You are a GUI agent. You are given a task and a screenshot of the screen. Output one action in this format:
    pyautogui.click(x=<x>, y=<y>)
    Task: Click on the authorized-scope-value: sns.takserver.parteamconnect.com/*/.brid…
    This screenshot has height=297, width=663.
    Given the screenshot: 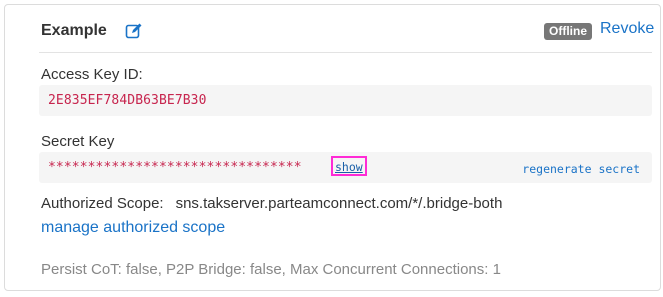 What is the action you would take?
    pyautogui.click(x=339, y=203)
    